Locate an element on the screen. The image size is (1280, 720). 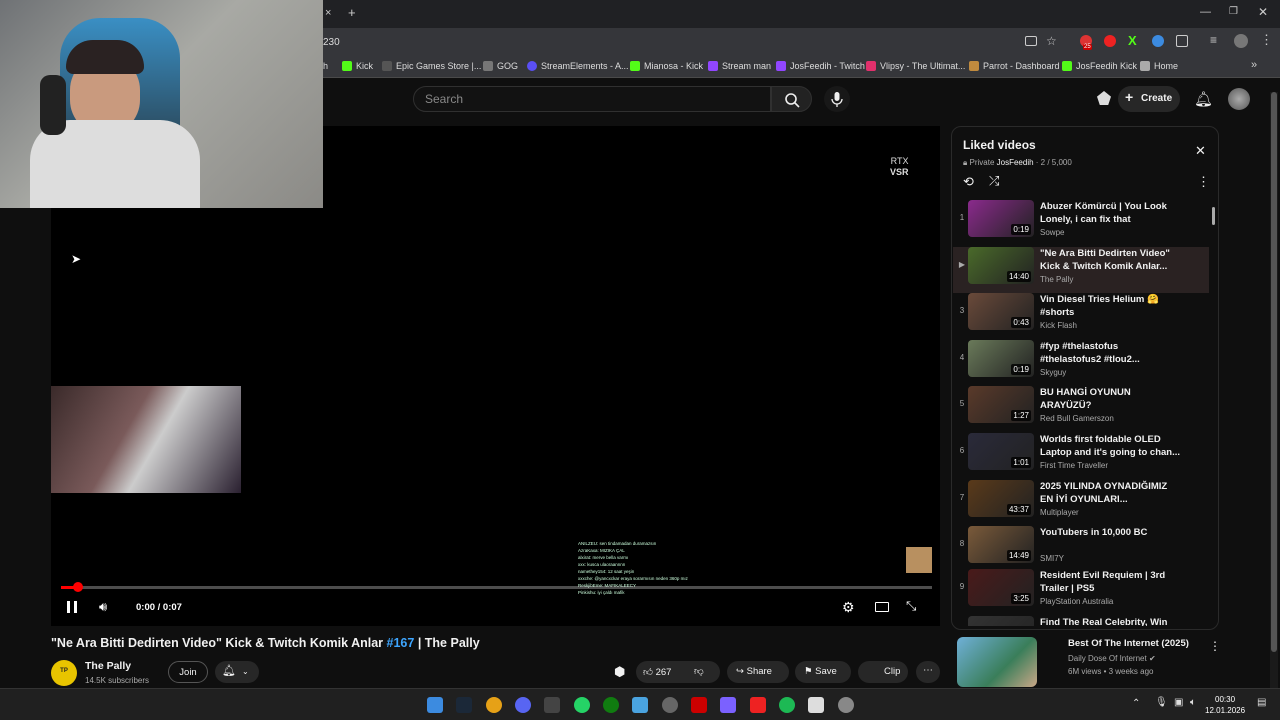
share-button: ↪ Share is located at coordinates (758, 672).